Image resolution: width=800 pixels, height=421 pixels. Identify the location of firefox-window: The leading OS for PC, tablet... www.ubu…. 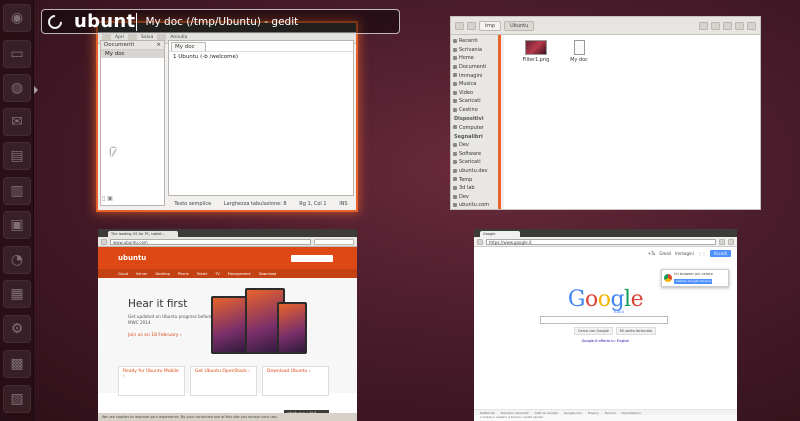
(227, 325).